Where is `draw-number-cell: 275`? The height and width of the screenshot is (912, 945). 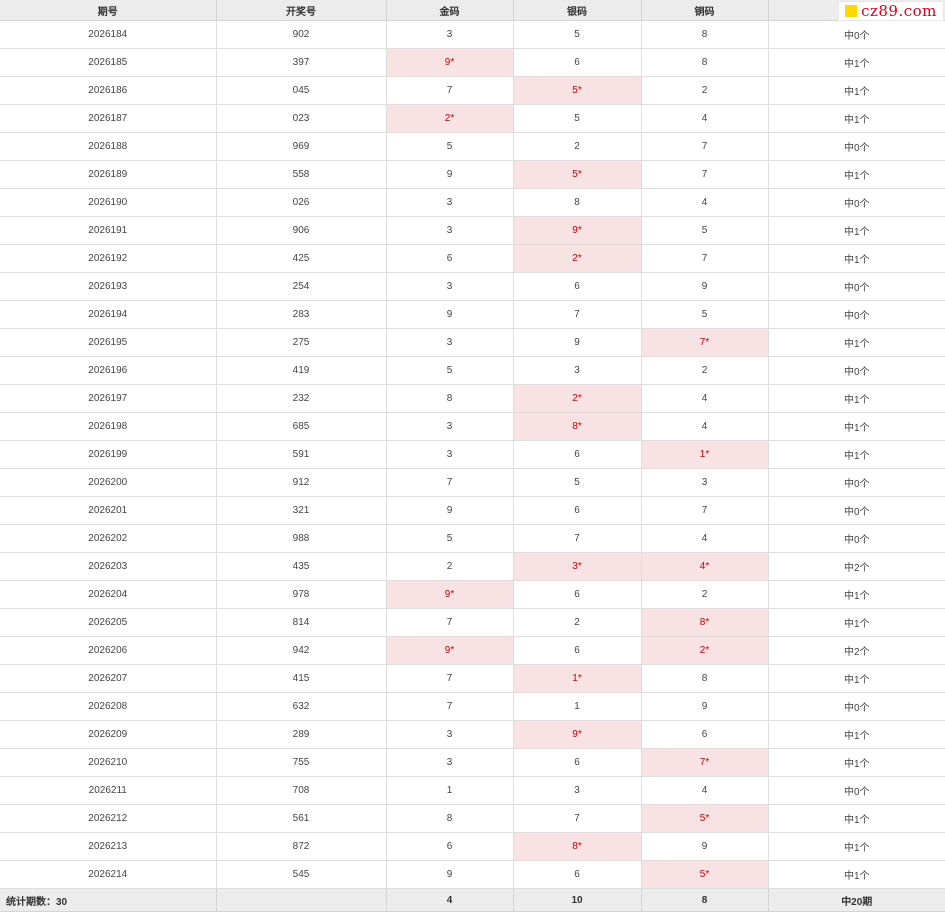
draw-number-cell: 275 is located at coordinates (301, 342).